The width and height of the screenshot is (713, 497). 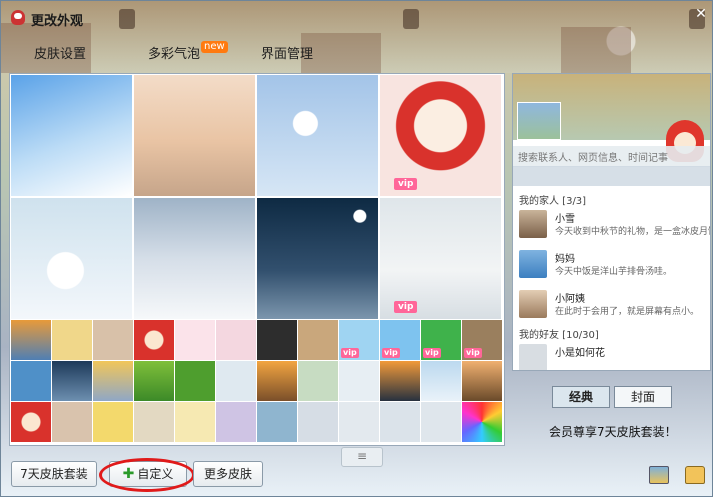 What do you see at coordinates (174, 52) in the screenshot?
I see `tab-colorful-bubbles: 多彩气泡` at bounding box center [174, 52].